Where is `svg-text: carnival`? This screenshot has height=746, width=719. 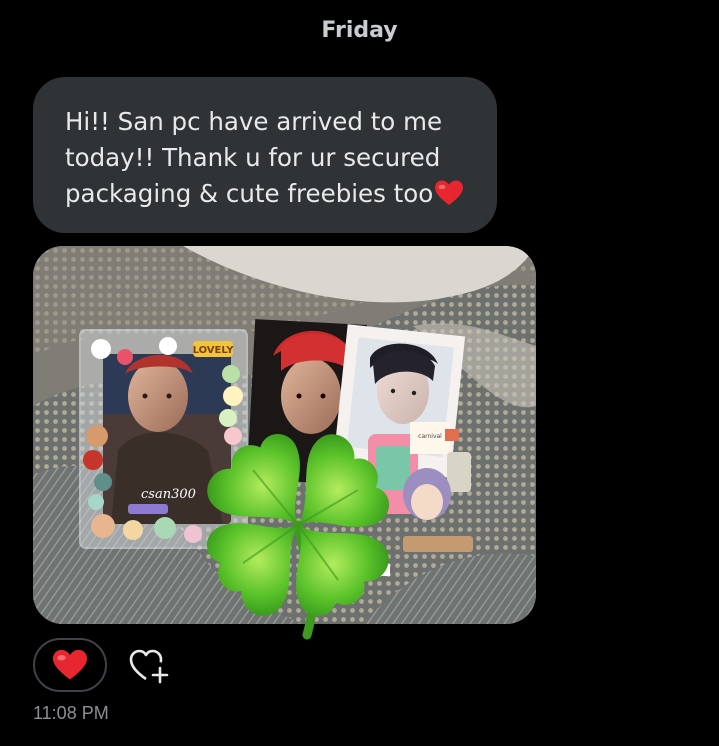 svg-text: carnival is located at coordinates (430, 436).